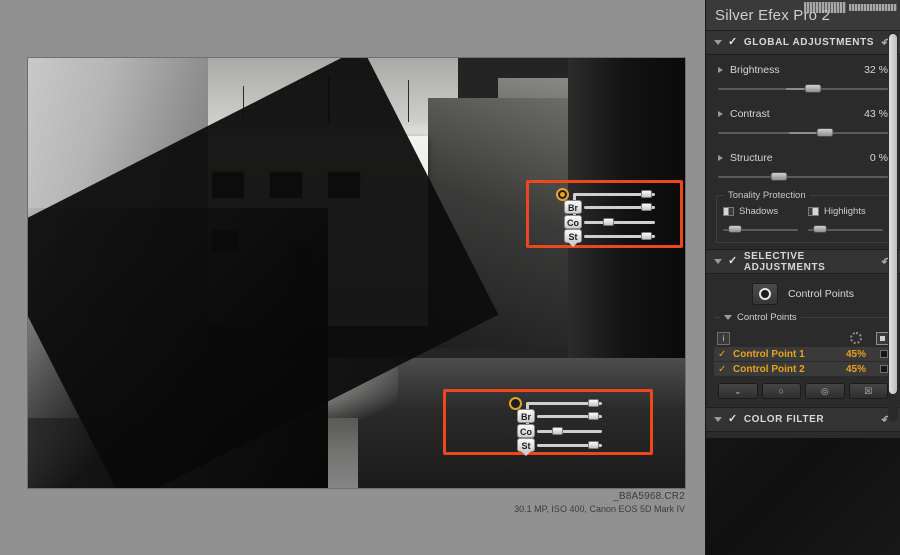 This screenshot has width=900, height=555. I want to click on duplicate-control-point-button: ⌄, so click(738, 391).